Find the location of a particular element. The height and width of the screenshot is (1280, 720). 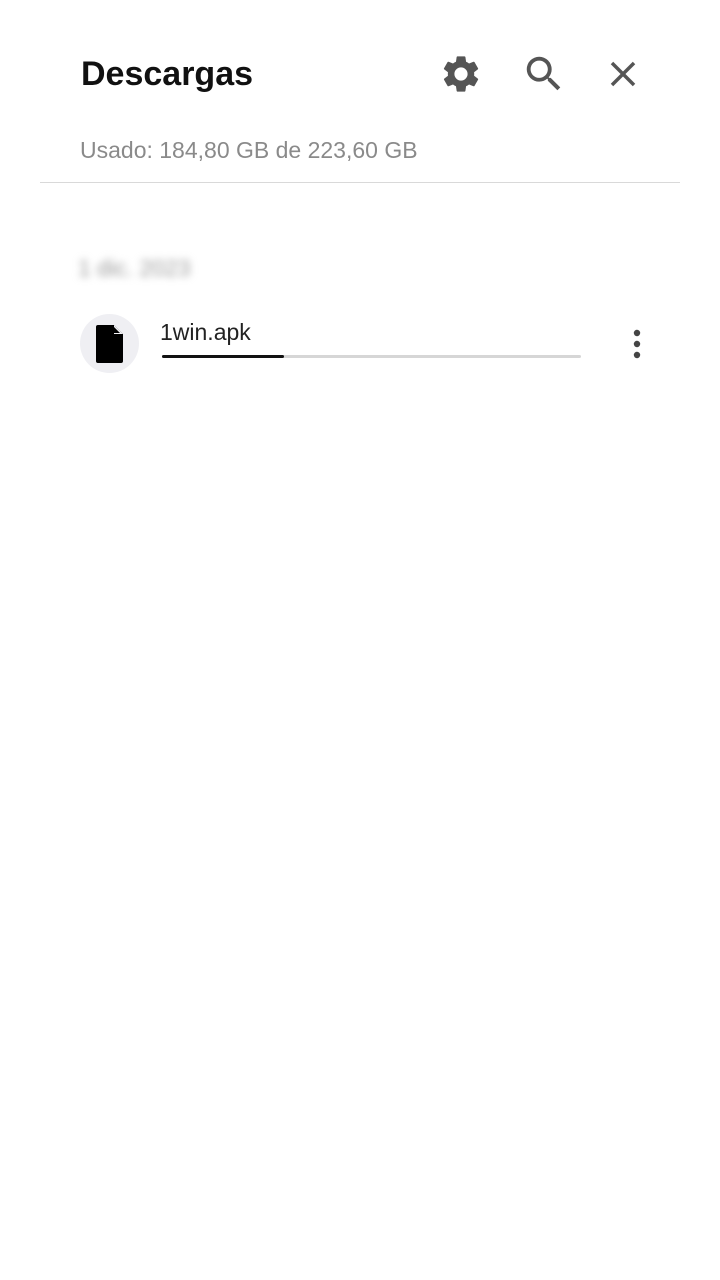

header: Descargas Usado: 184,80 GB de 223,60 GB is located at coordinates (360, 91).